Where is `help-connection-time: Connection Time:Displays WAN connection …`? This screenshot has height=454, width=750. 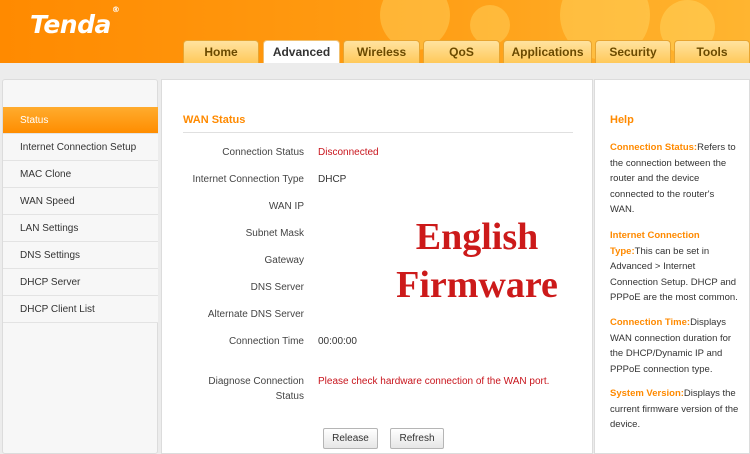
help-connection-time: Connection Time:Displays WAN connection … is located at coordinates (675, 346).